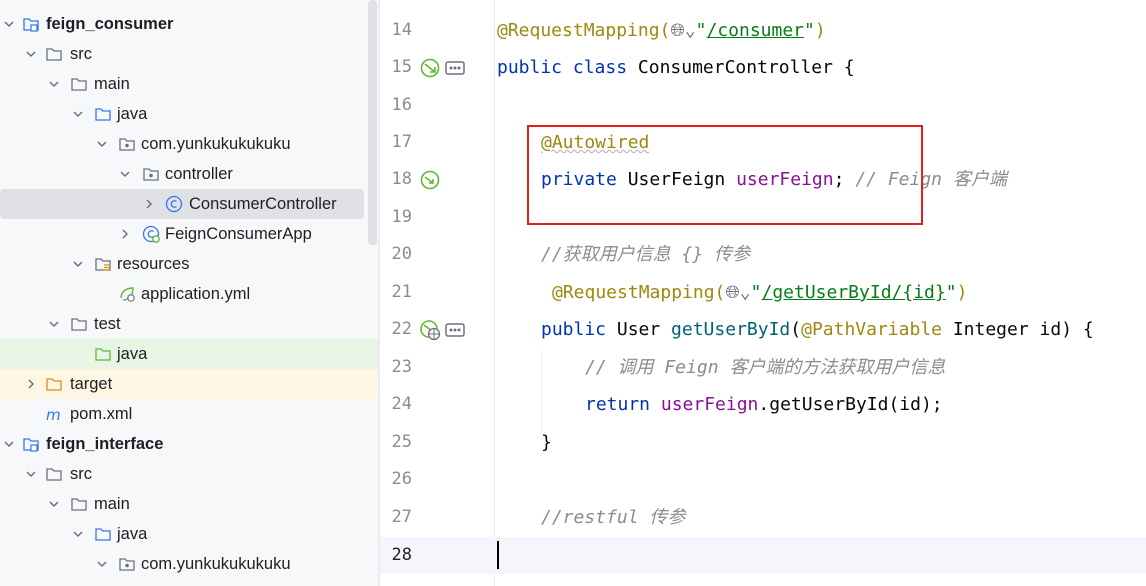 The width and height of the screenshot is (1146, 586). I want to click on svg-text: m, so click(53, 414).